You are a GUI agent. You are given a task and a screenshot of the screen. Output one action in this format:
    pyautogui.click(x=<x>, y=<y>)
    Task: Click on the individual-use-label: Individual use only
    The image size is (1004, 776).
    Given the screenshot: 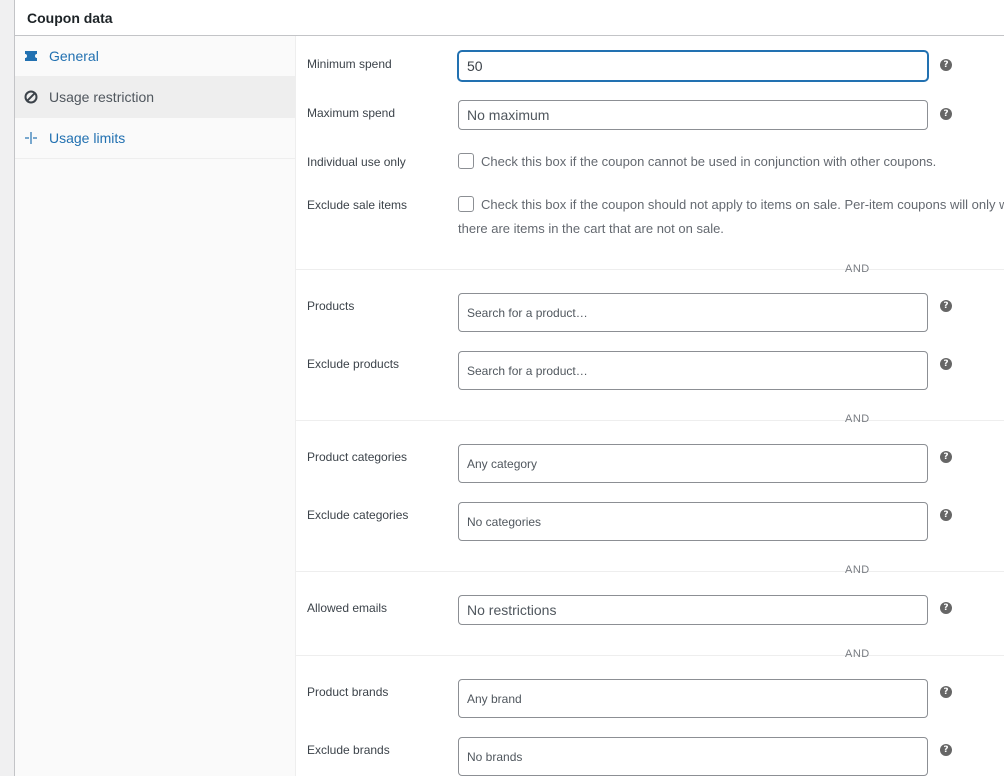 What is the action you would take?
    pyautogui.click(x=356, y=162)
    